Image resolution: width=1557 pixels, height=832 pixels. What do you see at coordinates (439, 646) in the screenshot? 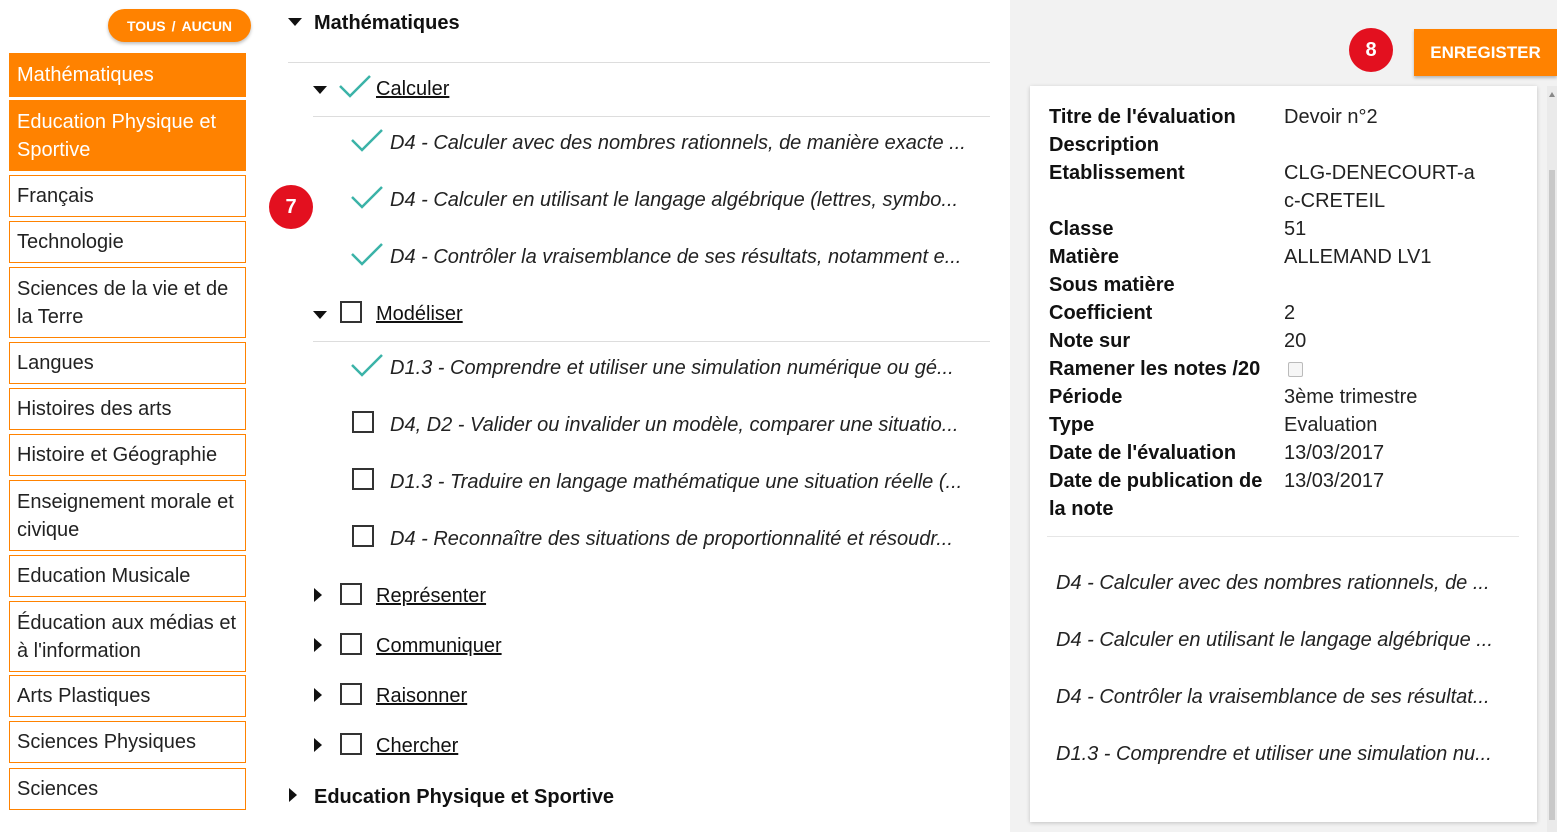
I see `domain-communiquer: Communiquer` at bounding box center [439, 646].